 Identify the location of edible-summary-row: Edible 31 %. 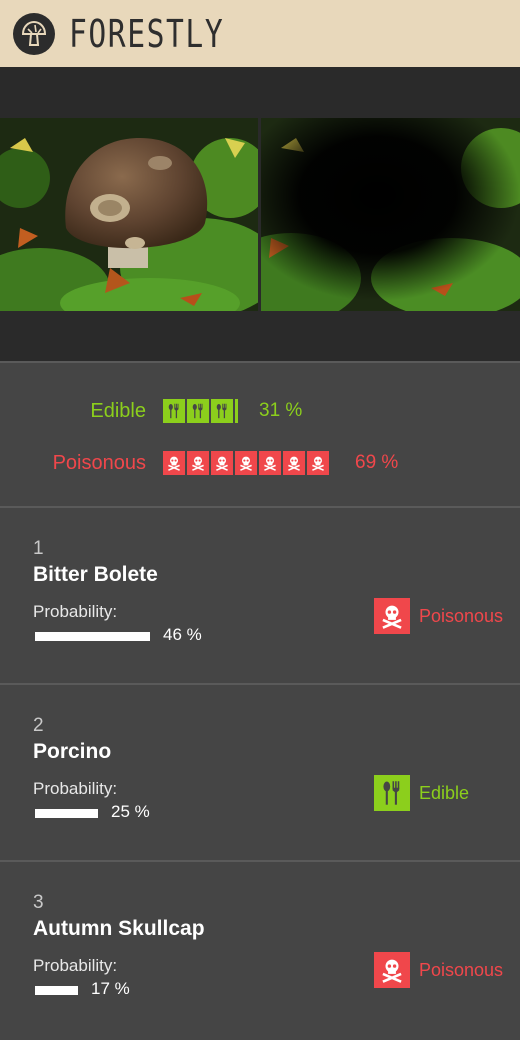
(260, 411).